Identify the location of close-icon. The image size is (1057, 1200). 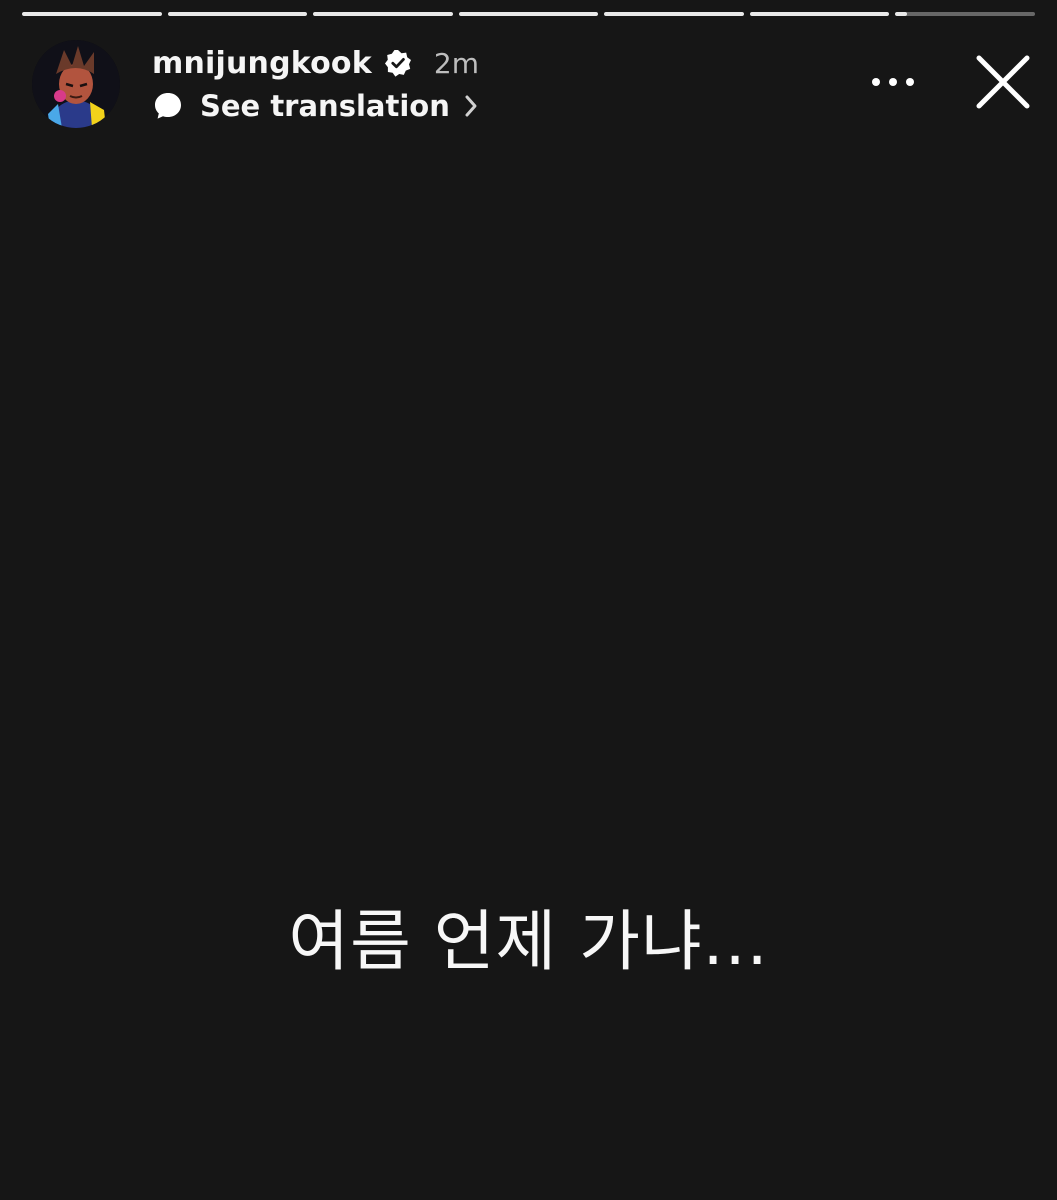
(1003, 82).